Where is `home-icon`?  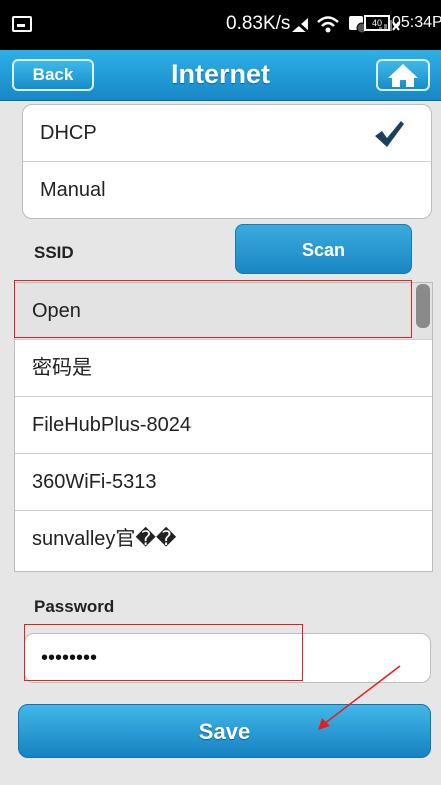 home-icon is located at coordinates (403, 75).